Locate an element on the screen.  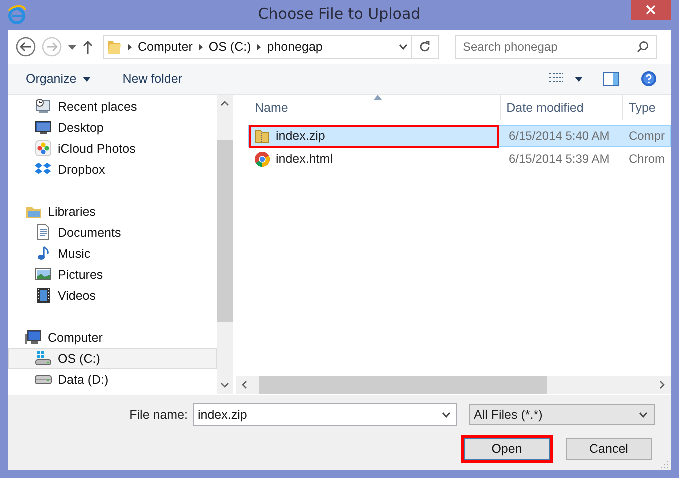
column-header: Date modified is located at coordinates (561, 107).